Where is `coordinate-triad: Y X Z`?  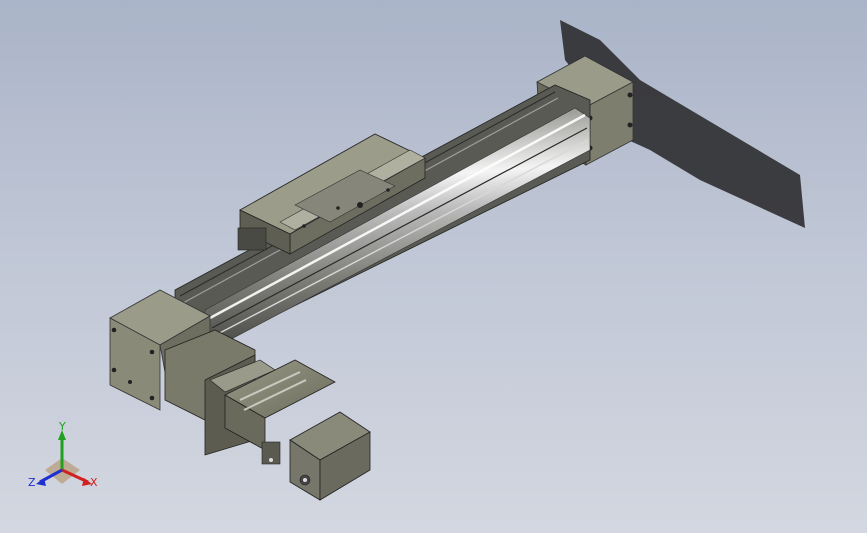 coordinate-triad: Y X Z is located at coordinates (63, 454).